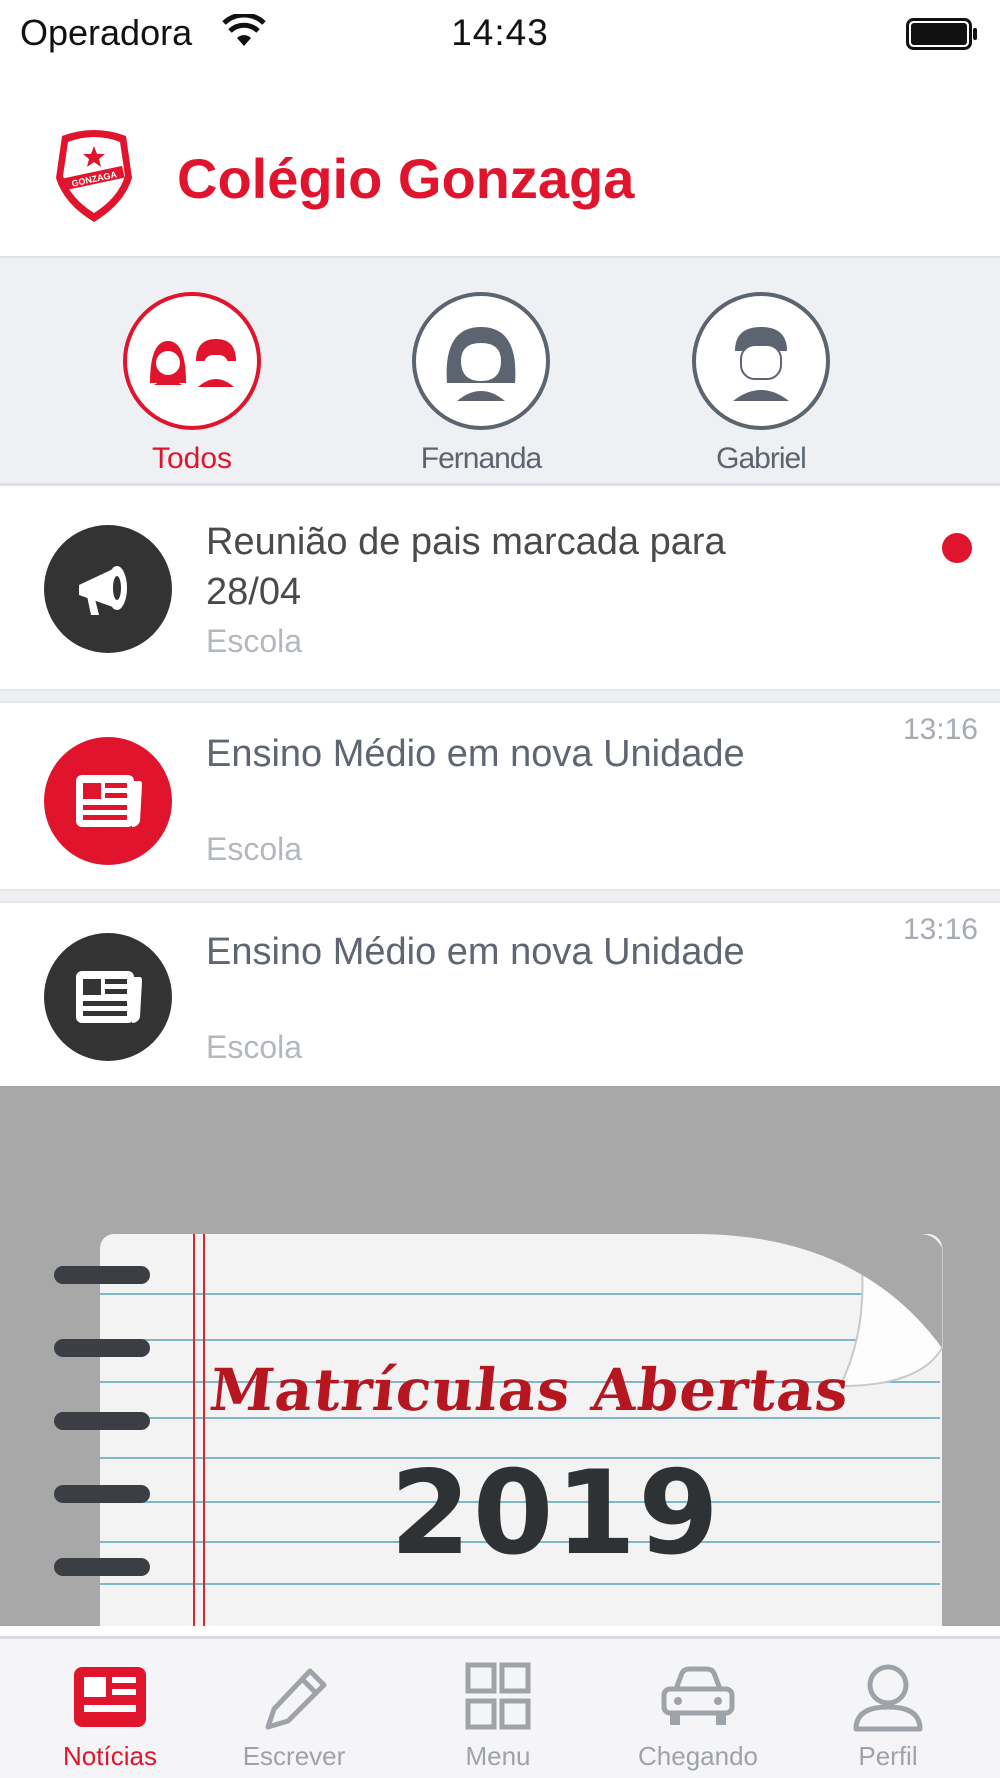  What do you see at coordinates (296, 1699) in the screenshot?
I see `pencil-icon` at bounding box center [296, 1699].